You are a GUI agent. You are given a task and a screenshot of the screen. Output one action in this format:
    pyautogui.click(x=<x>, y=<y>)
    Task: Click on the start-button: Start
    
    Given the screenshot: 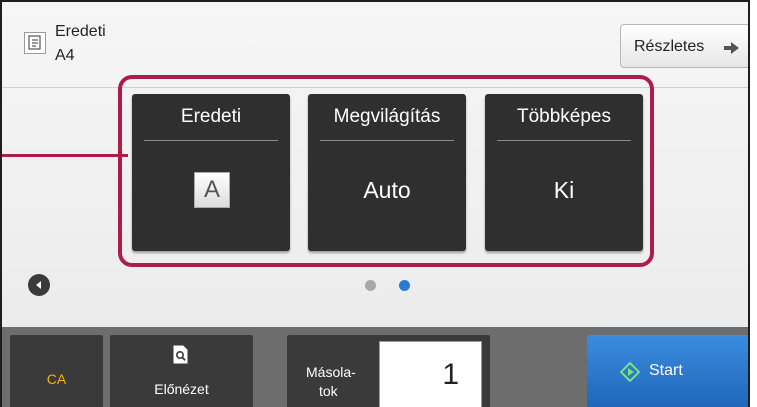 What is the action you would take?
    pyautogui.click(x=667, y=371)
    